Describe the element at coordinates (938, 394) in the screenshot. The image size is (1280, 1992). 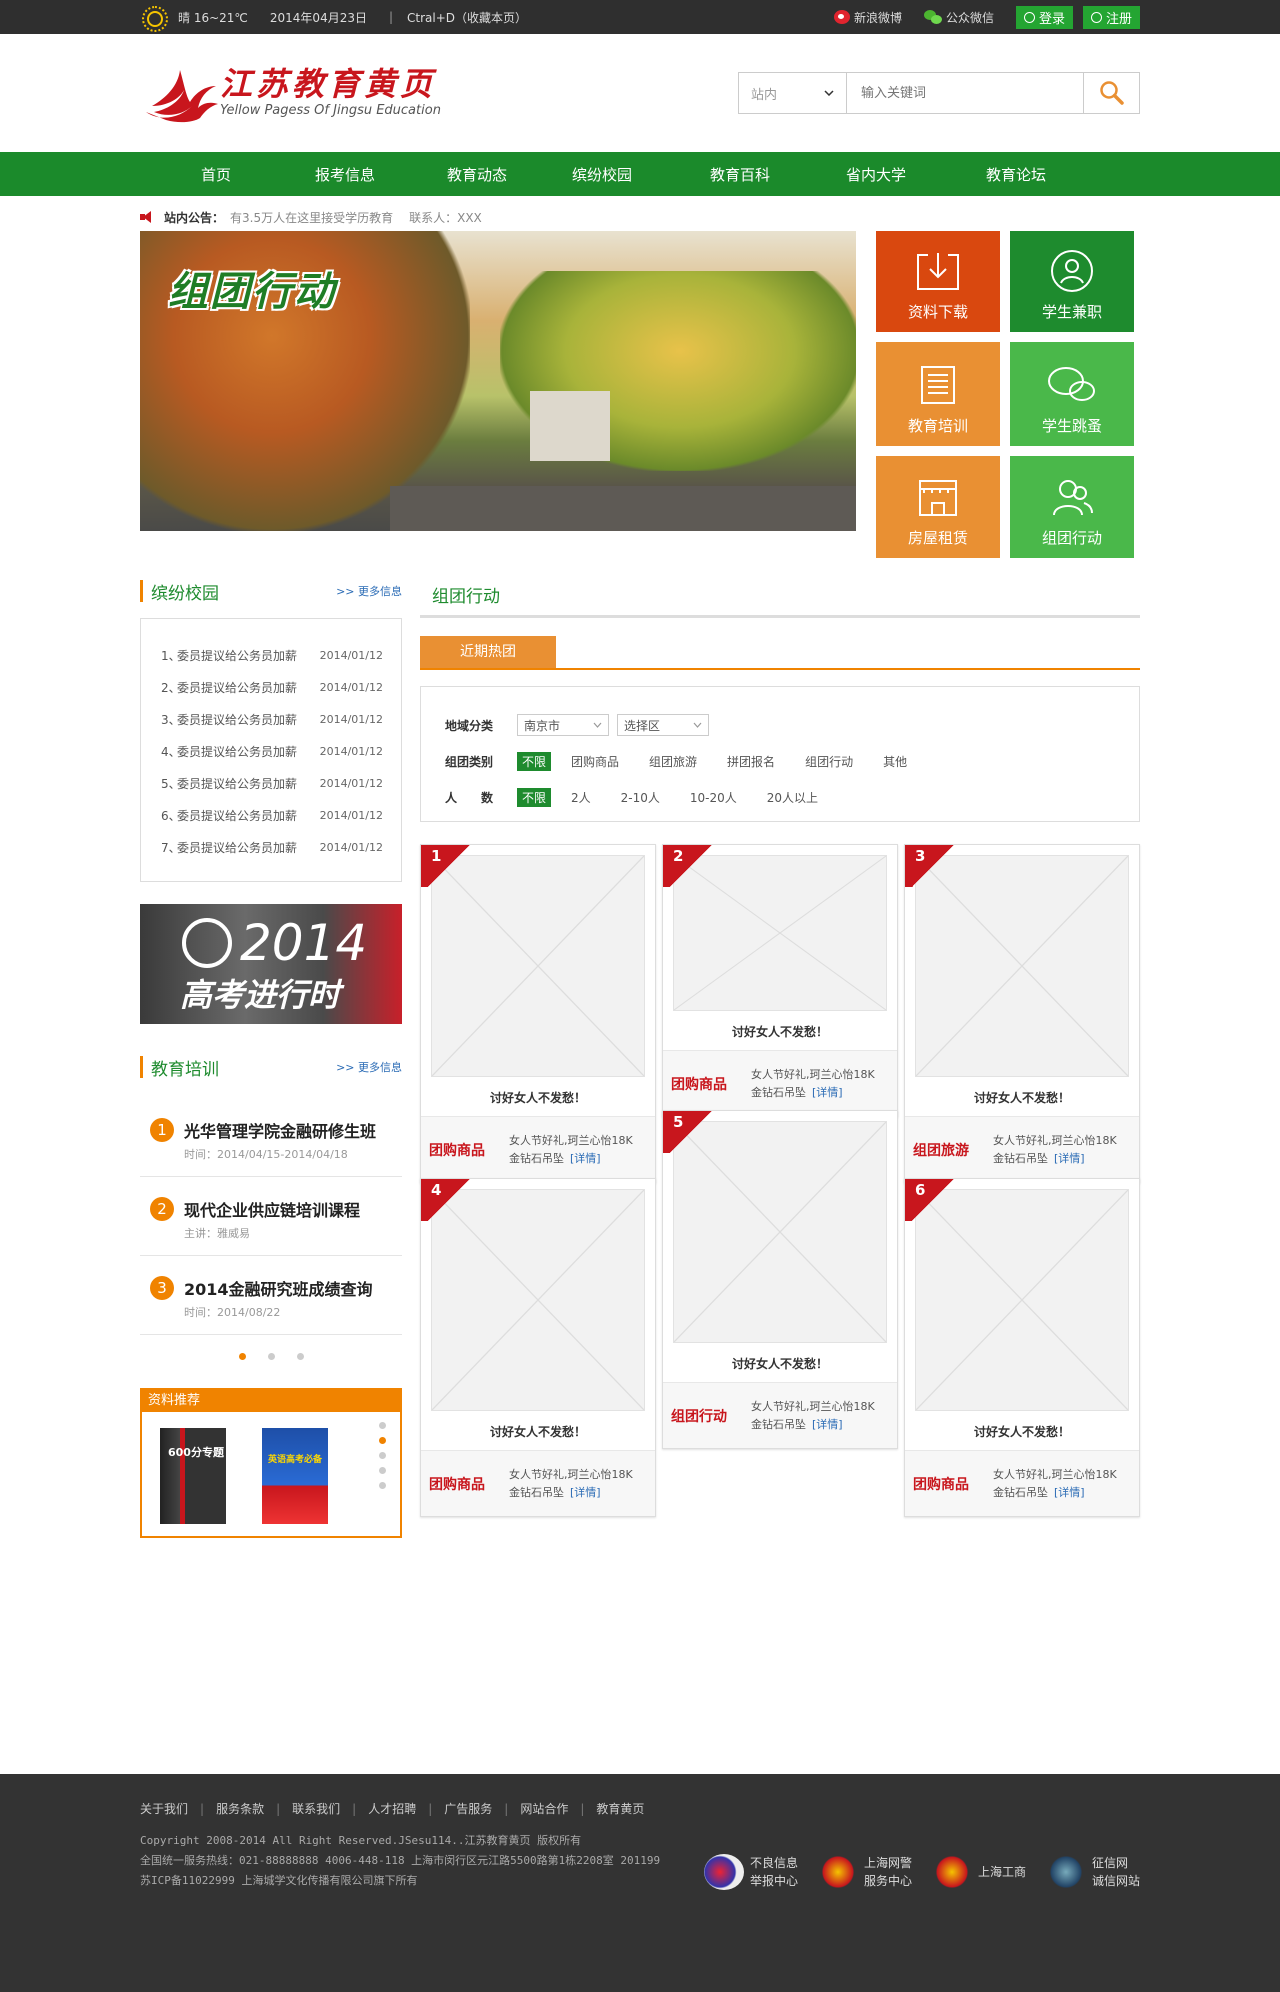
I see `tile-training: 教育培训` at that location.